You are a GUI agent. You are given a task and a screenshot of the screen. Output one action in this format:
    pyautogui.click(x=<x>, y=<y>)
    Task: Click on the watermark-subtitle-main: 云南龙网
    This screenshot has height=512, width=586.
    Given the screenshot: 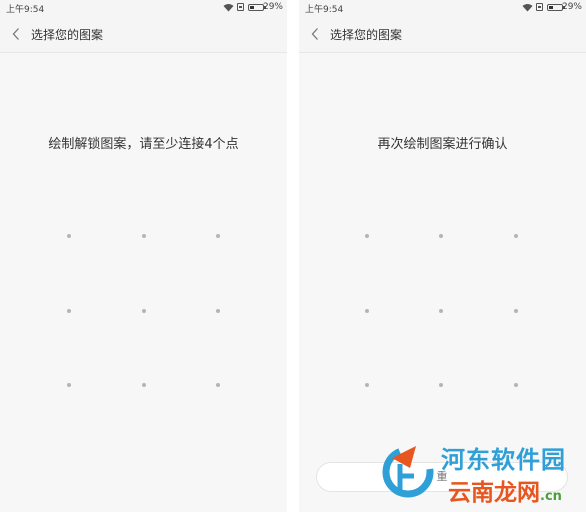 What is the action you would take?
    pyautogui.click(x=494, y=493)
    